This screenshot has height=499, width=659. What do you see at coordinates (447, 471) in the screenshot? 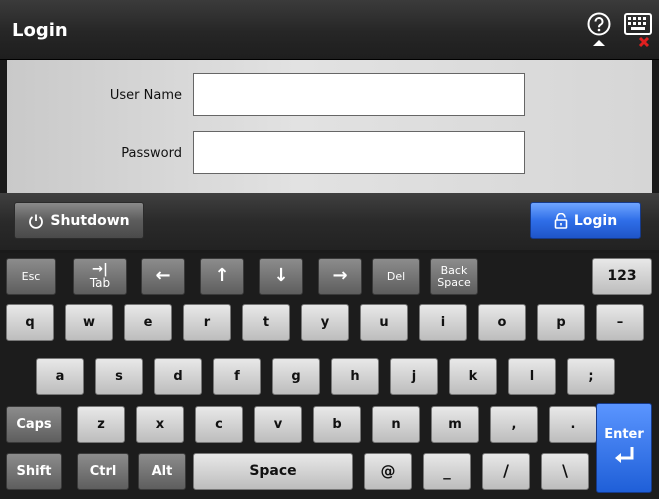
I see `key-underscore: _` at bounding box center [447, 471].